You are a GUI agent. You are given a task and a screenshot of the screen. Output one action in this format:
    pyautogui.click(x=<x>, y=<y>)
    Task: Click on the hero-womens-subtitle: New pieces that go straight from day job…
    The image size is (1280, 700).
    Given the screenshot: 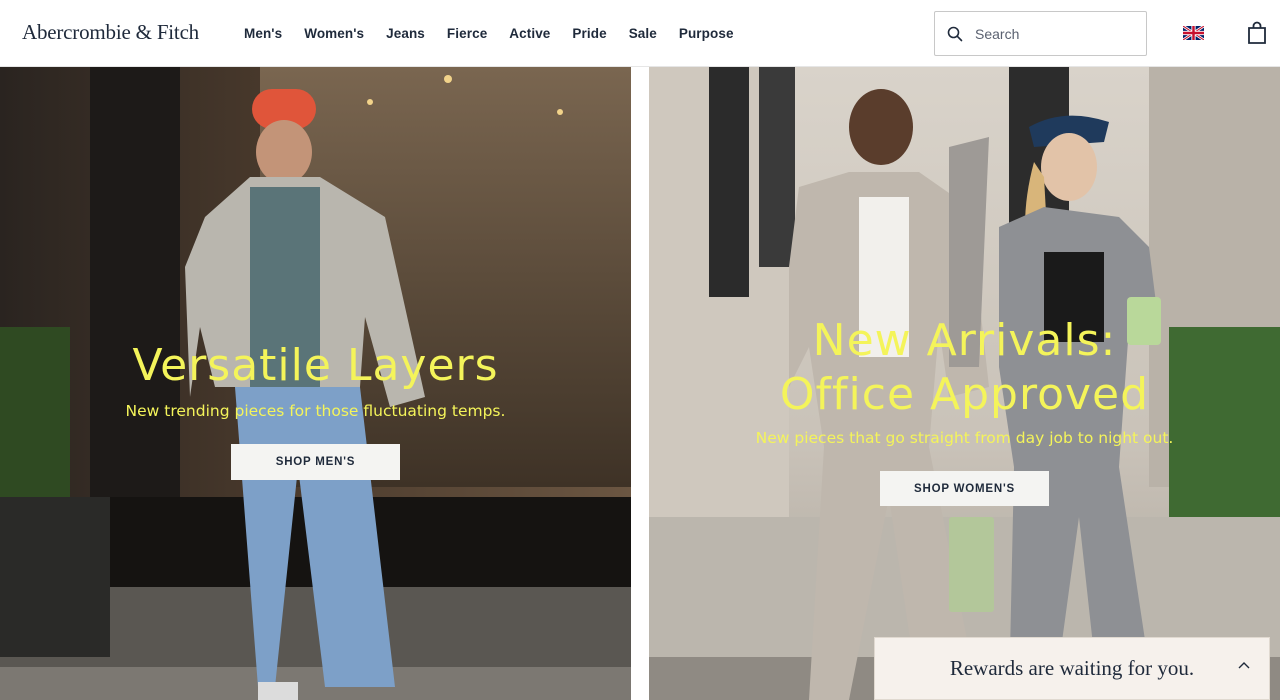 What is the action you would take?
    pyautogui.click(x=964, y=438)
    